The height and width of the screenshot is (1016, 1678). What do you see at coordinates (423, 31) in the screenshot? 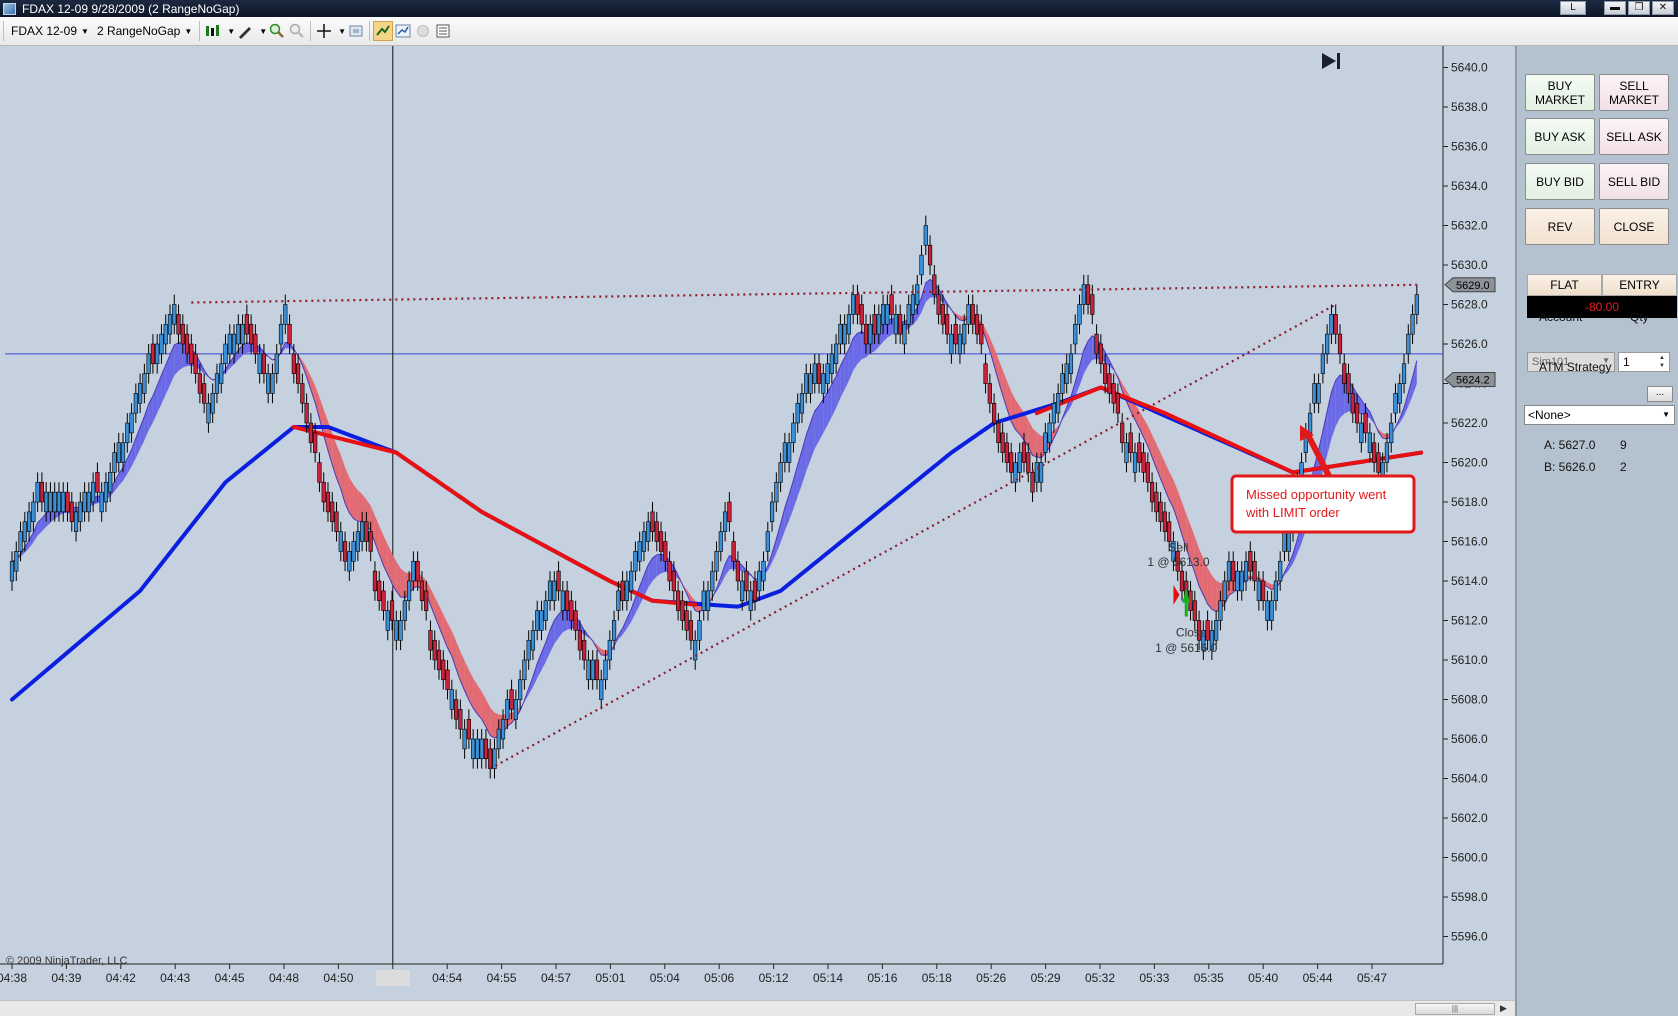
I see `disabled-circle-icon` at bounding box center [423, 31].